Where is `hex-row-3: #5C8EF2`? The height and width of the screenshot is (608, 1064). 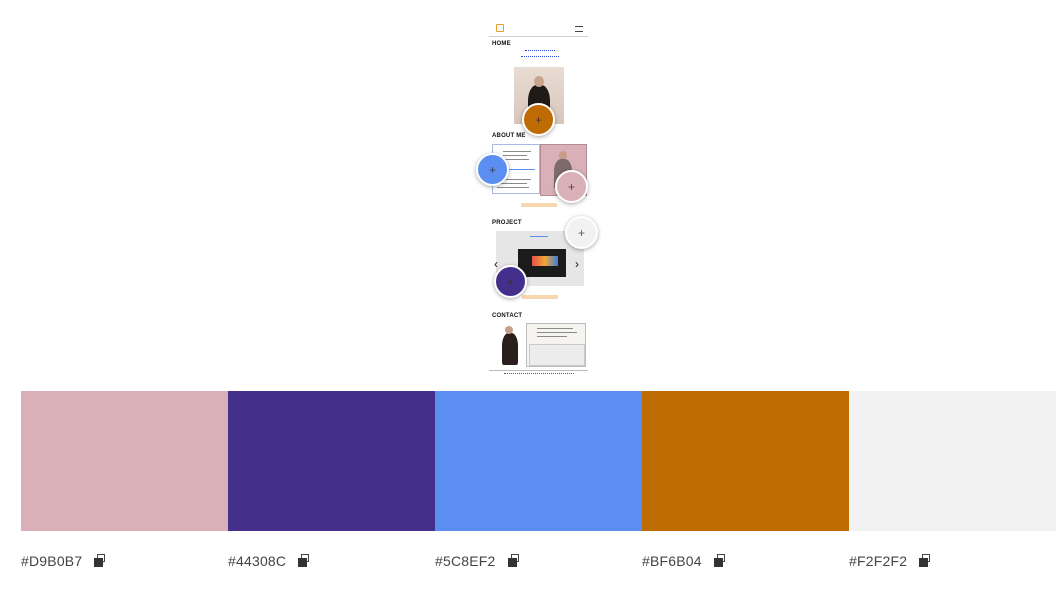 hex-row-3: #5C8EF2 is located at coordinates (478, 561).